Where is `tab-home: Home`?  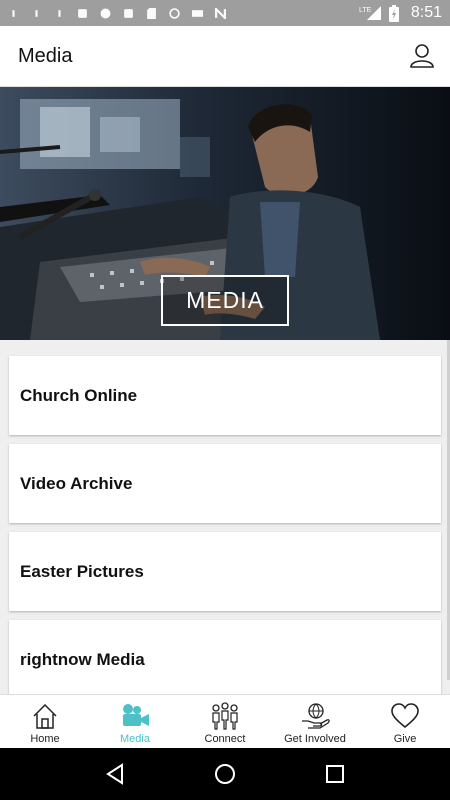
tab-home: Home is located at coordinates (45, 721).